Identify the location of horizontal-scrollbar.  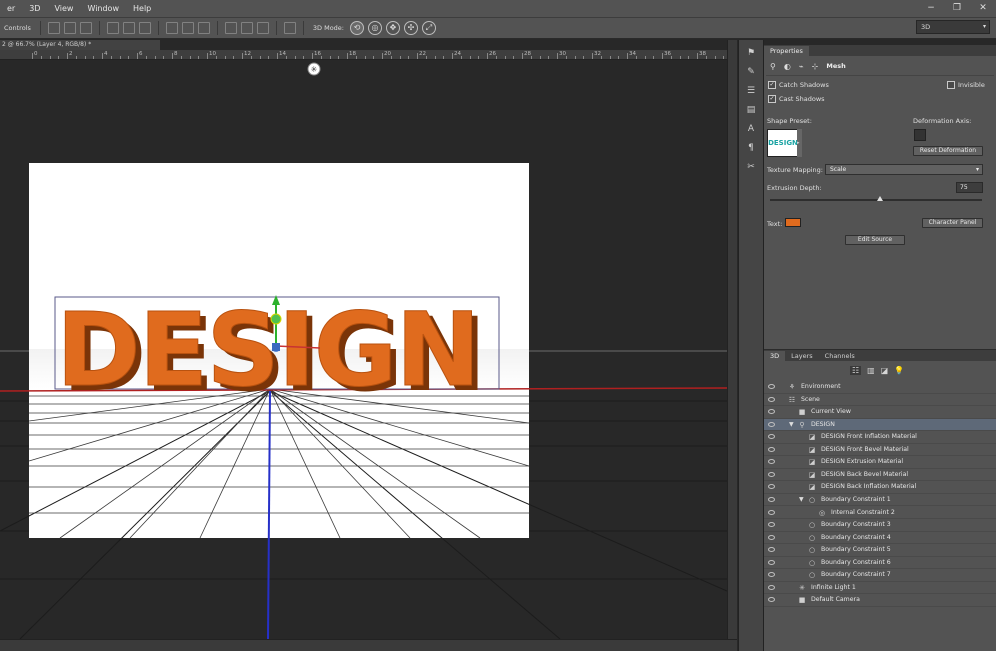
(368, 645).